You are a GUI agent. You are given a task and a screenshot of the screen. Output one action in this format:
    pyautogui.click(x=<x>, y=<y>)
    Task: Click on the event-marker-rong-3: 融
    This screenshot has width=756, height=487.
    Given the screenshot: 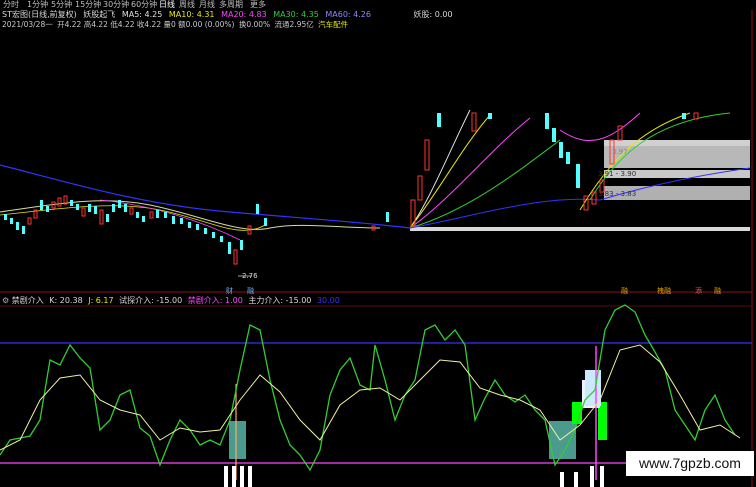 What is the action you would take?
    pyautogui.click(x=717, y=291)
    